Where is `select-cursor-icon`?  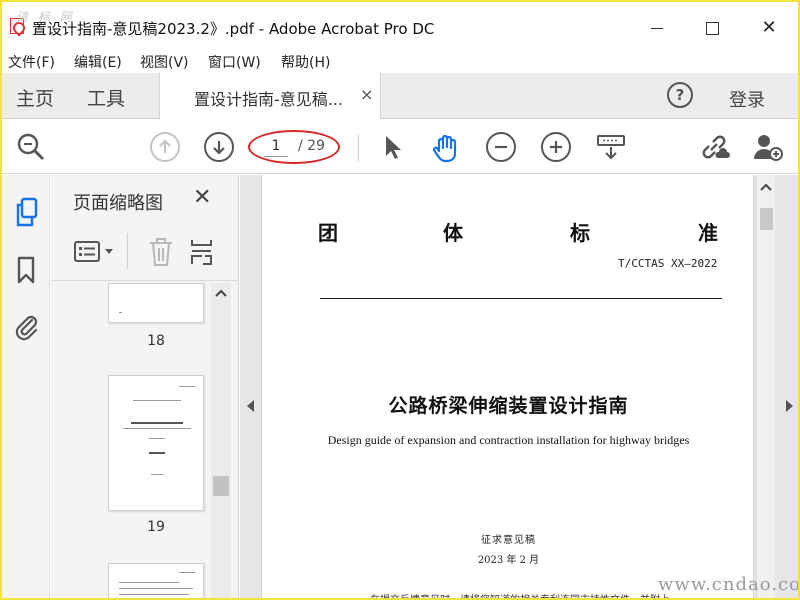 select-cursor-icon is located at coordinates (393, 147).